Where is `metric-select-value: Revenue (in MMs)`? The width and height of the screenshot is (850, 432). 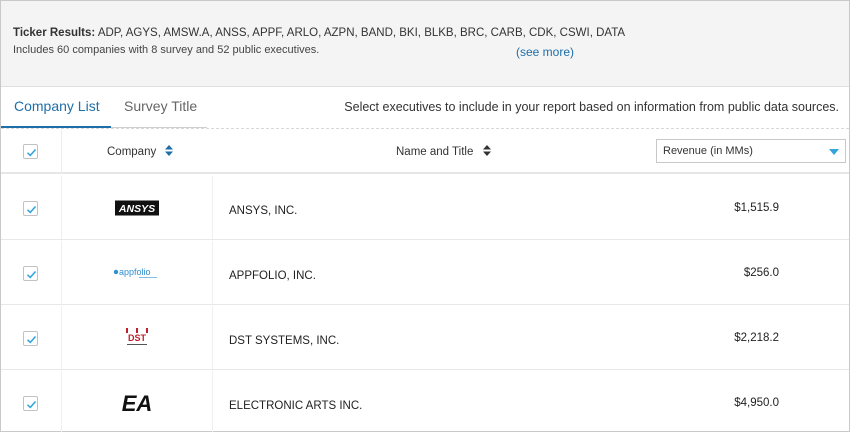 metric-select-value: Revenue (in MMs) is located at coordinates (708, 151).